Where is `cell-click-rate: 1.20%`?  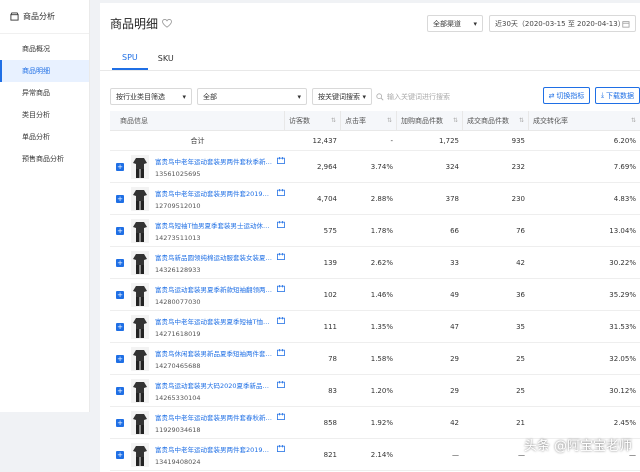 cell-click-rate: 1.20% is located at coordinates (381, 390).